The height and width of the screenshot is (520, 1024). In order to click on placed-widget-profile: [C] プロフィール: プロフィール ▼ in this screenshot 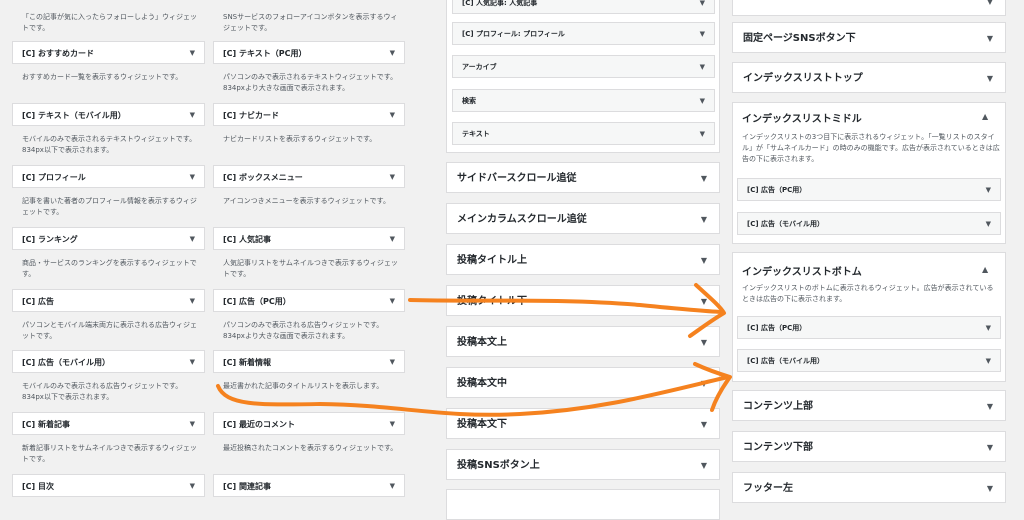, I will do `click(583, 33)`.